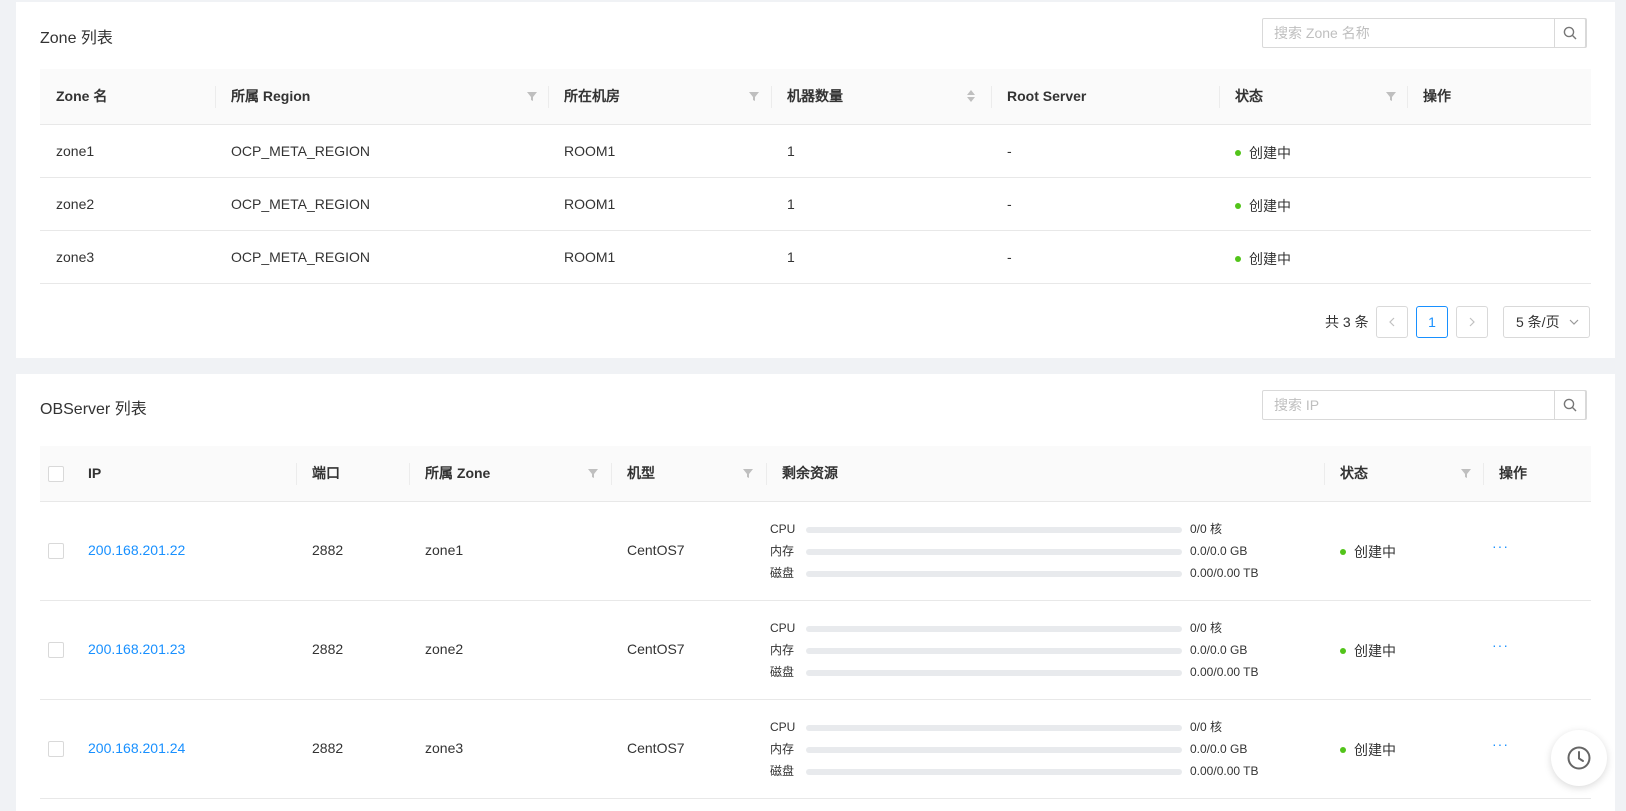 The width and height of the screenshot is (1626, 811). Describe the element at coordinates (75, 204) in the screenshot. I see `zone-name: zone2` at that location.